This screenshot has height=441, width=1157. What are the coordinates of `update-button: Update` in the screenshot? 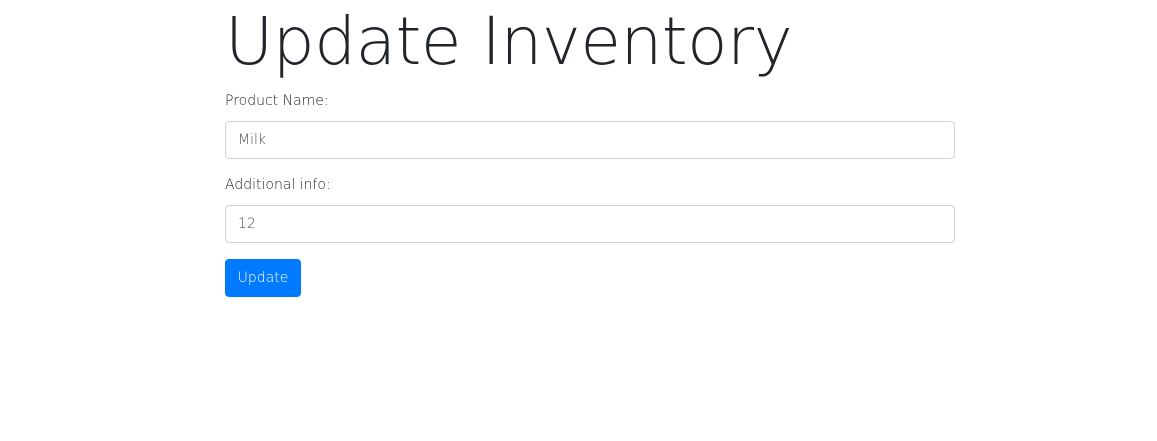 It's located at (263, 278).